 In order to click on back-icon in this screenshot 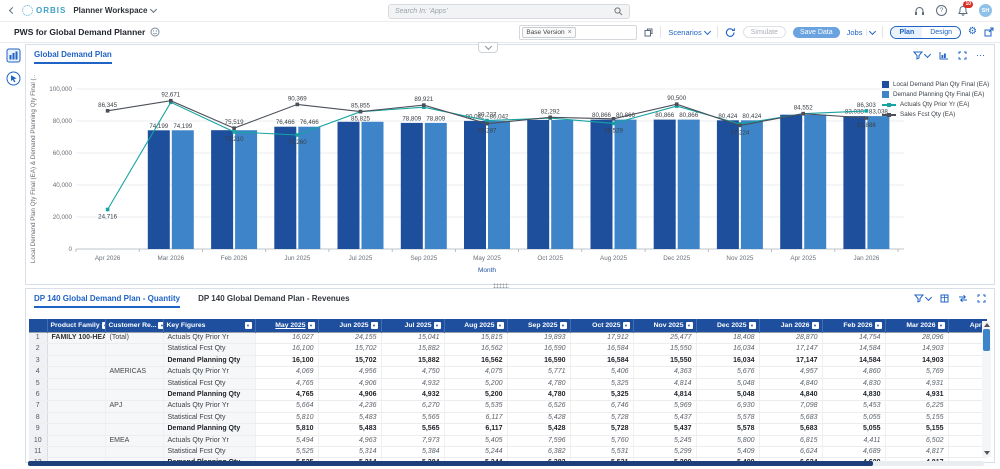, I will do `click(12, 10)`.